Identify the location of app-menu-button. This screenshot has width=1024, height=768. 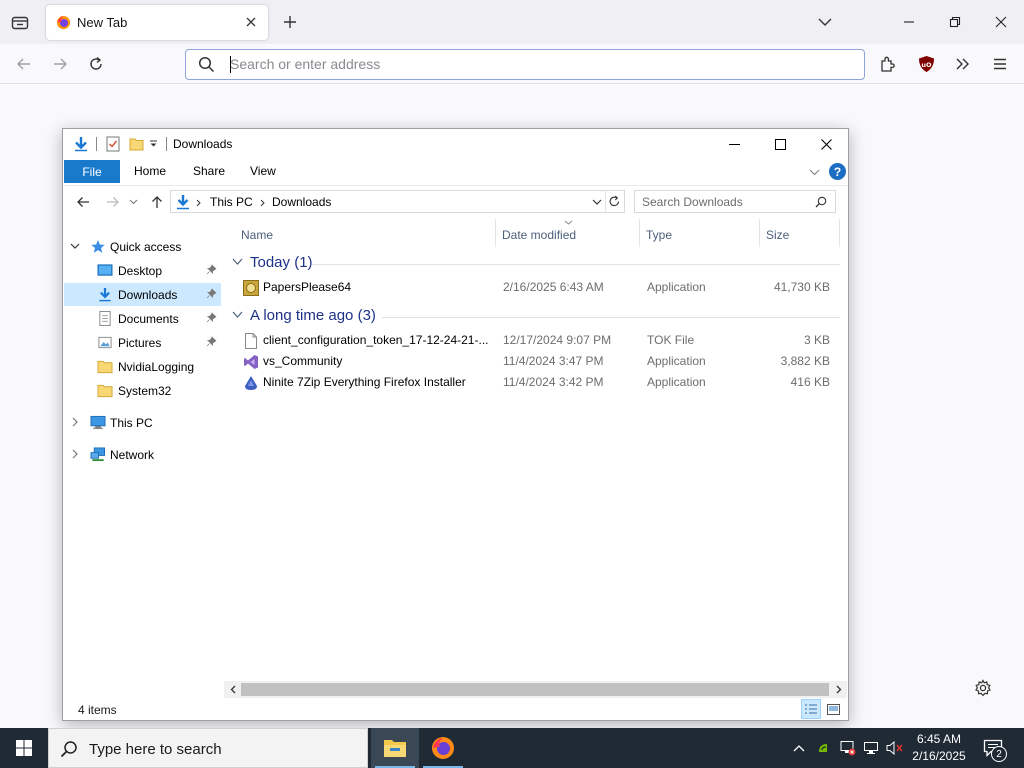
(1000, 64).